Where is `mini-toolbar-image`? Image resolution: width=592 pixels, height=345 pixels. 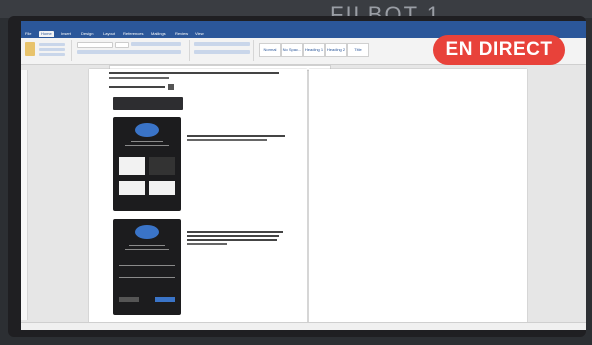 mini-toolbar-image is located at coordinates (148, 103).